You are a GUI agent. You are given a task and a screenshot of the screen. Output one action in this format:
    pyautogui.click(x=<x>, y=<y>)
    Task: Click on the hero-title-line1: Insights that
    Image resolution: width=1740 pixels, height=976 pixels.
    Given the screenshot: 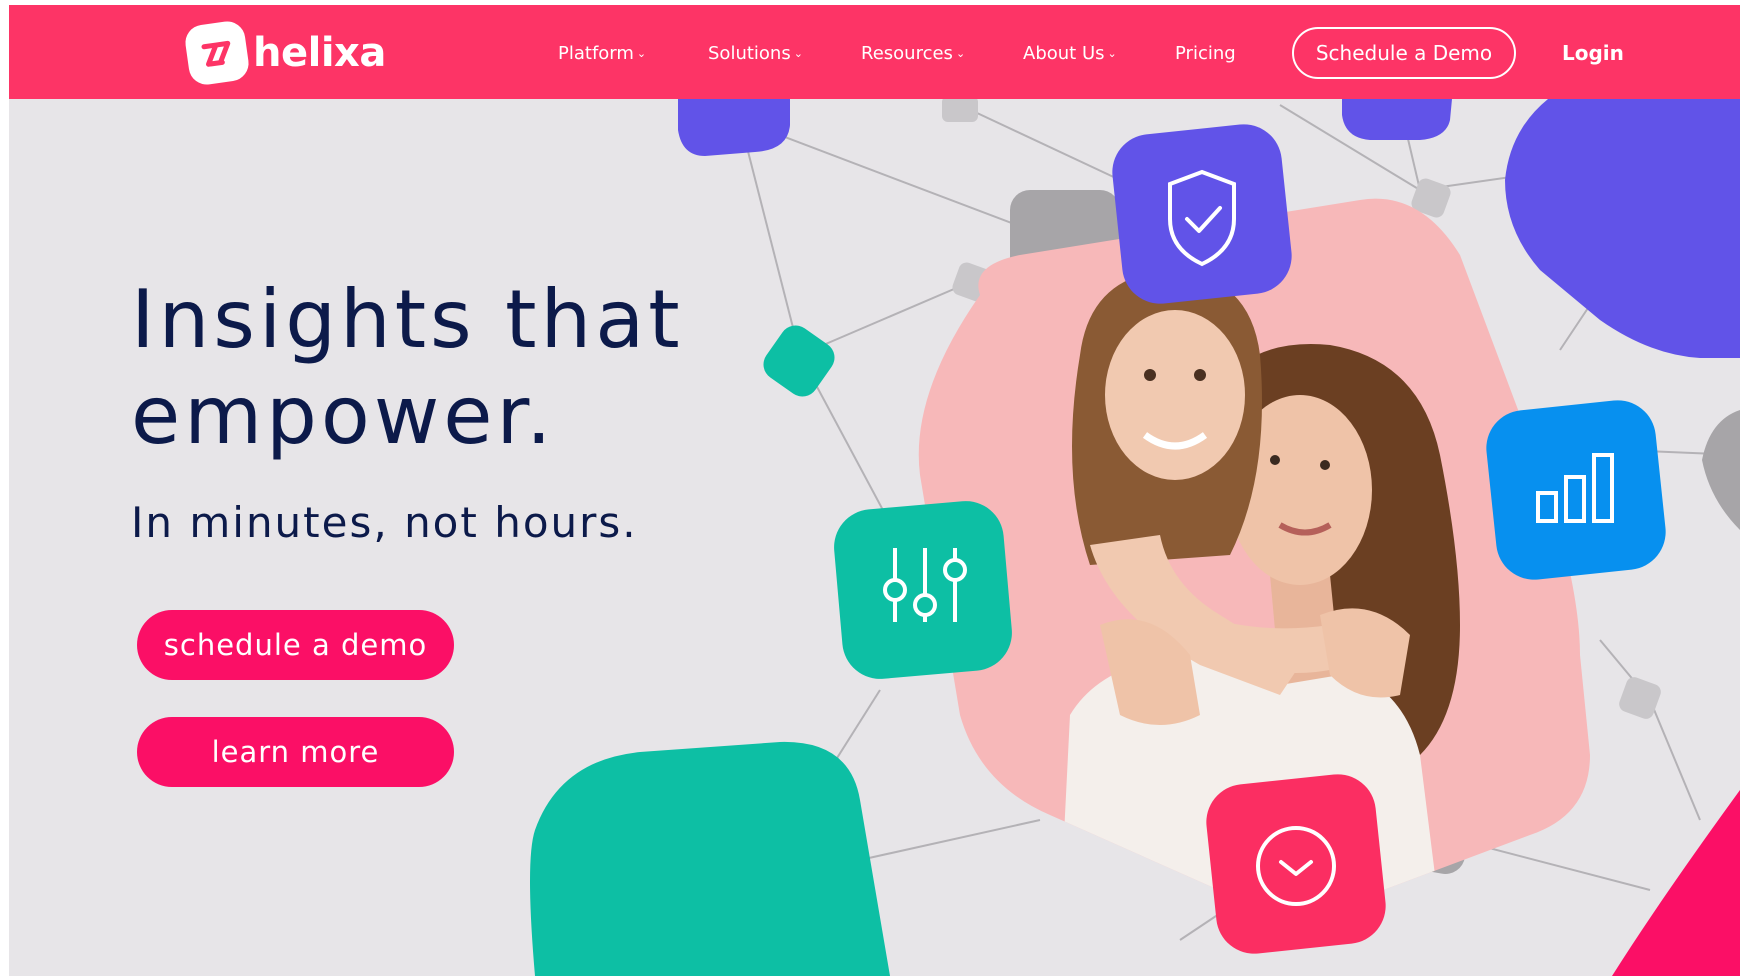 What is the action you would take?
    pyautogui.click(x=407, y=319)
    